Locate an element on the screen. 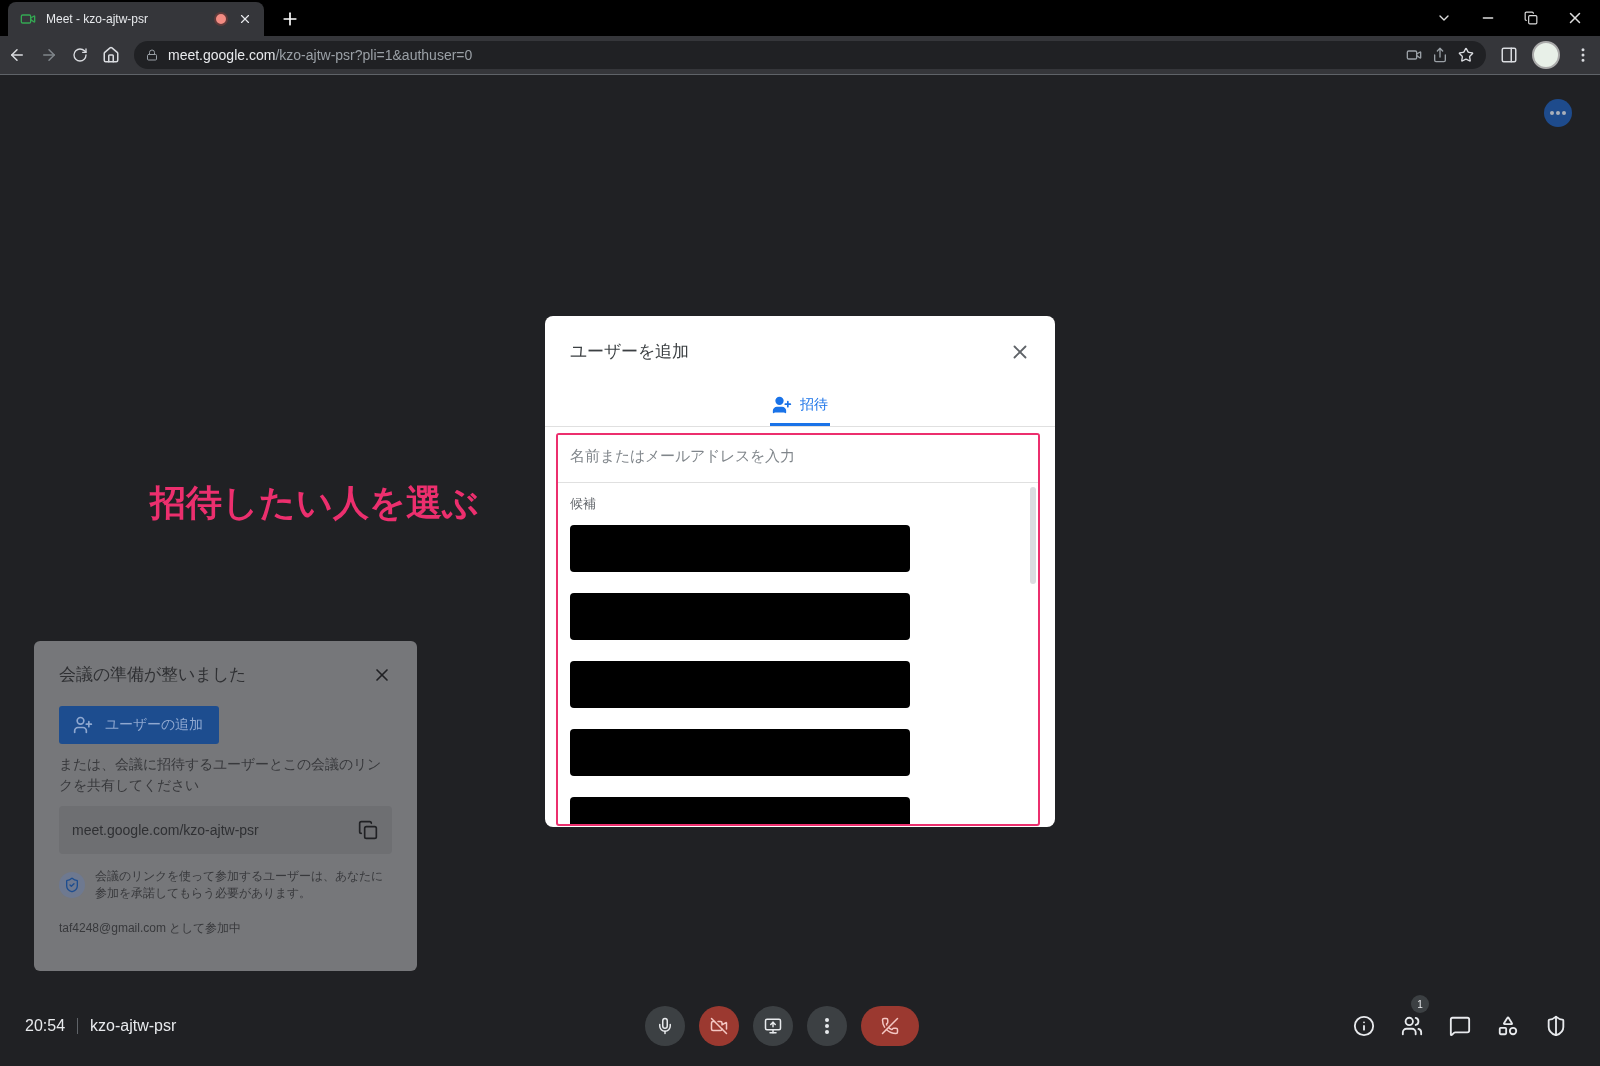  browser-tab: Meet - kzo-ajtw-psr is located at coordinates (136, 19).